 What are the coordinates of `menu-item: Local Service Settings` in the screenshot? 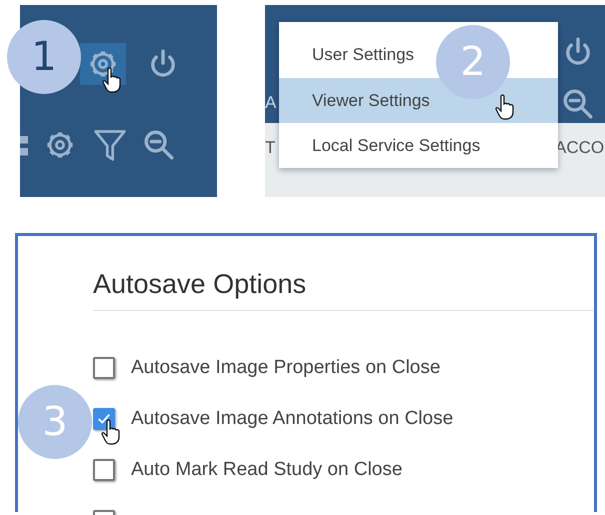 It's located at (418, 145).